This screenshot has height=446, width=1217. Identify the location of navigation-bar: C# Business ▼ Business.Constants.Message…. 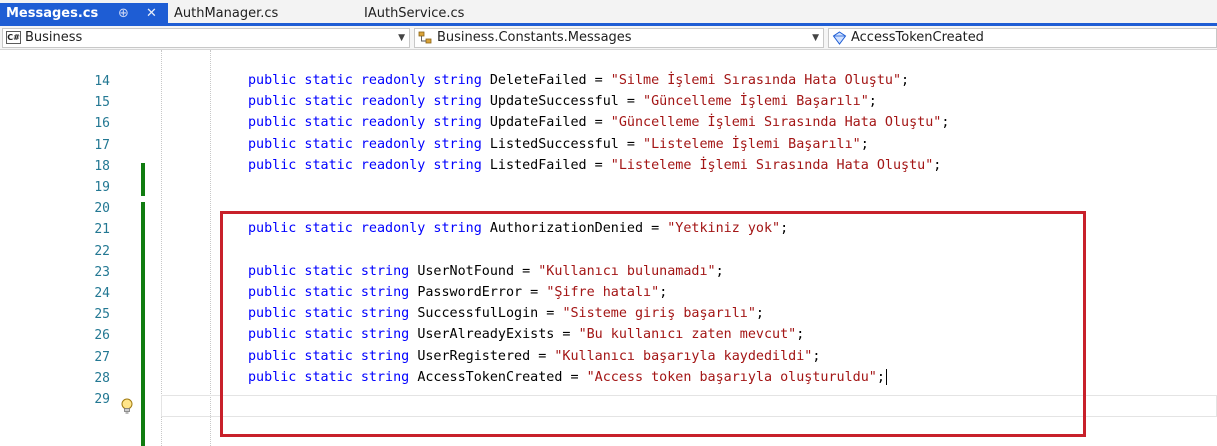
(608, 38).